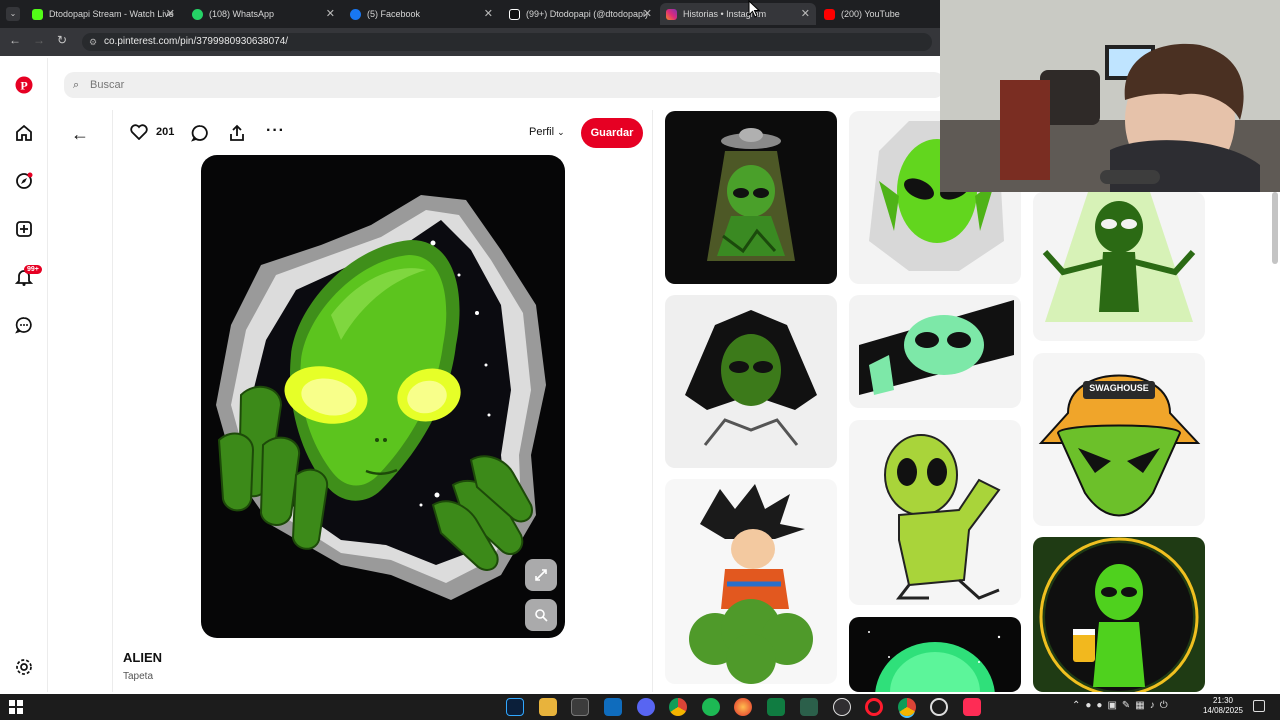 The image size is (1280, 720). I want to click on start-button, so click(16, 707).